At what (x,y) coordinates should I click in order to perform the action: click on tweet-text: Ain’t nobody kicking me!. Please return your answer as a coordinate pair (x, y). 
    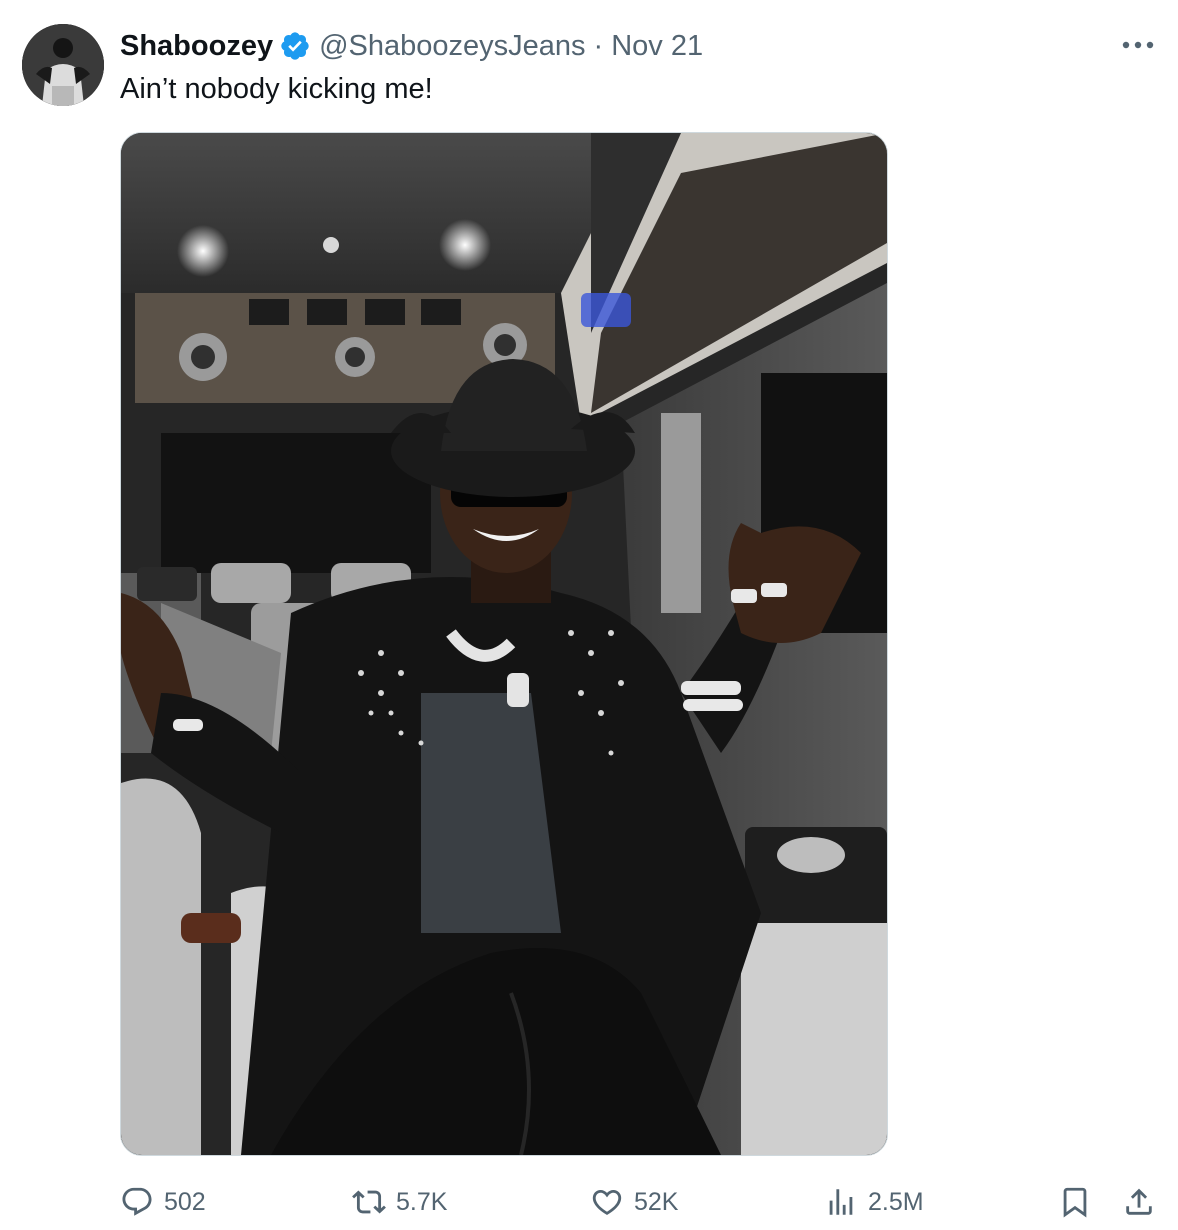
    Looking at the image, I should click on (276, 89).